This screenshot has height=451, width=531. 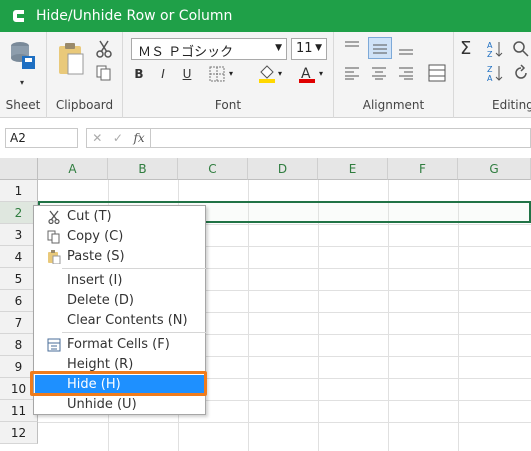 I want to click on menu-item-label: Paste (S), so click(x=96, y=256).